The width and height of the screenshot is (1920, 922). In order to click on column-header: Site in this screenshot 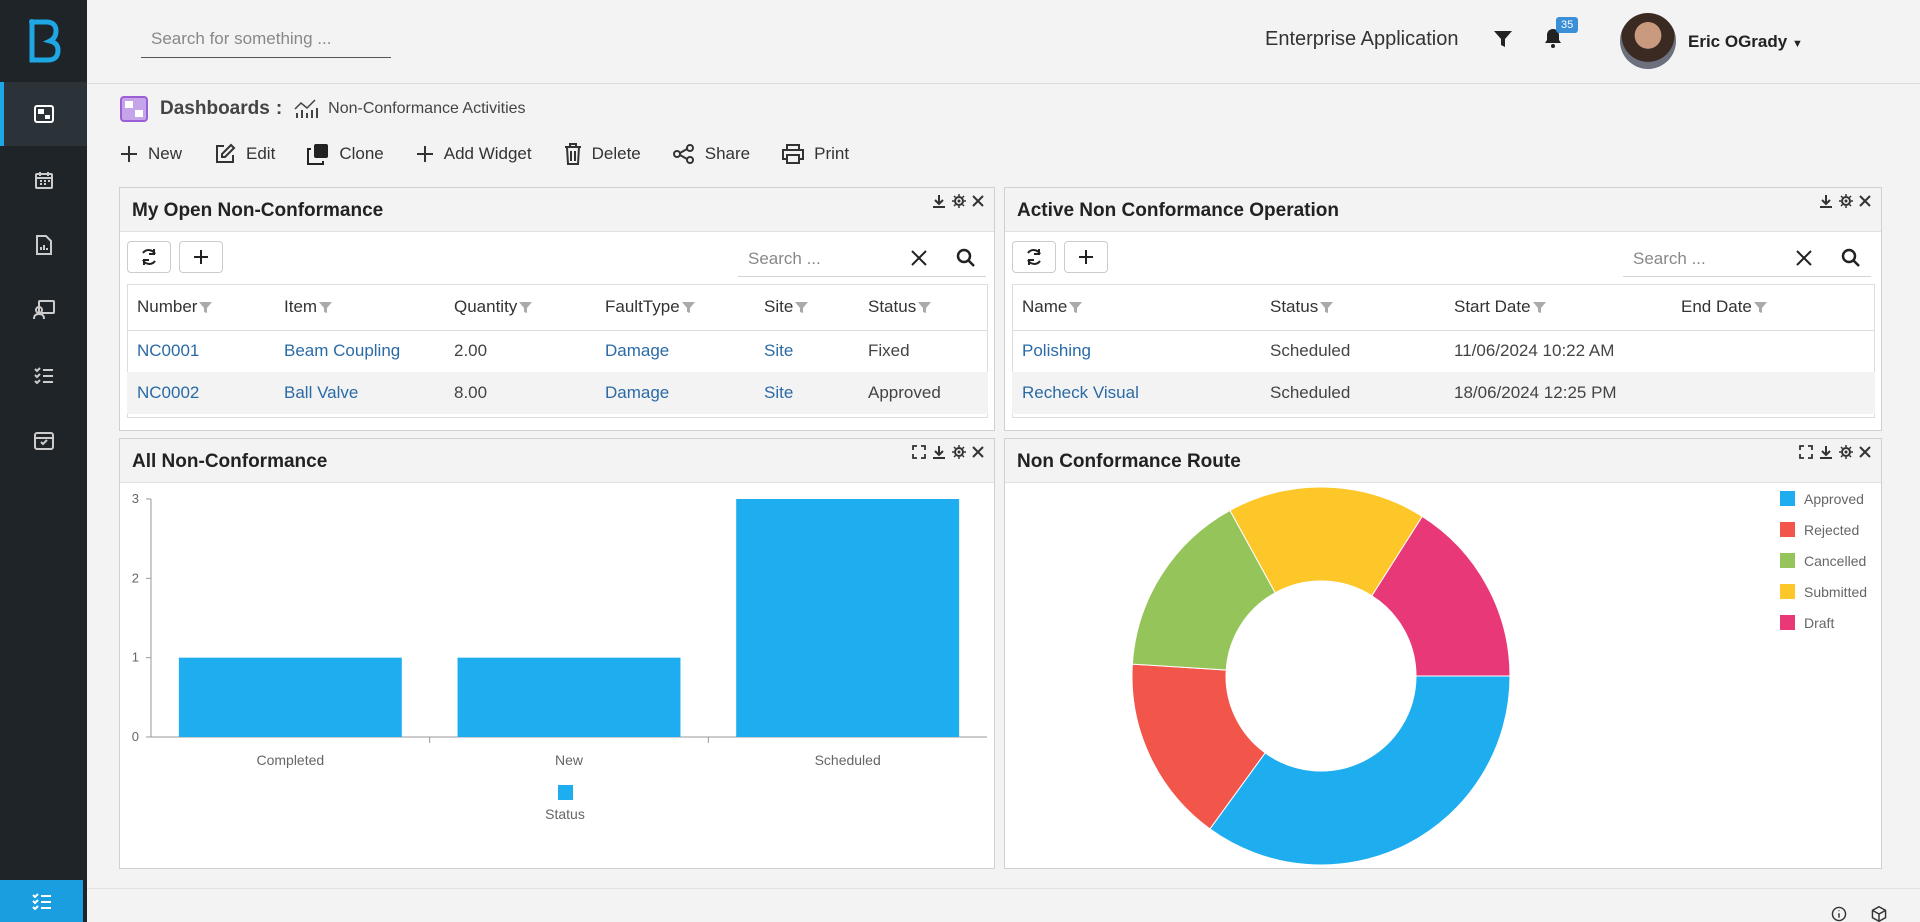, I will do `click(806, 307)`.